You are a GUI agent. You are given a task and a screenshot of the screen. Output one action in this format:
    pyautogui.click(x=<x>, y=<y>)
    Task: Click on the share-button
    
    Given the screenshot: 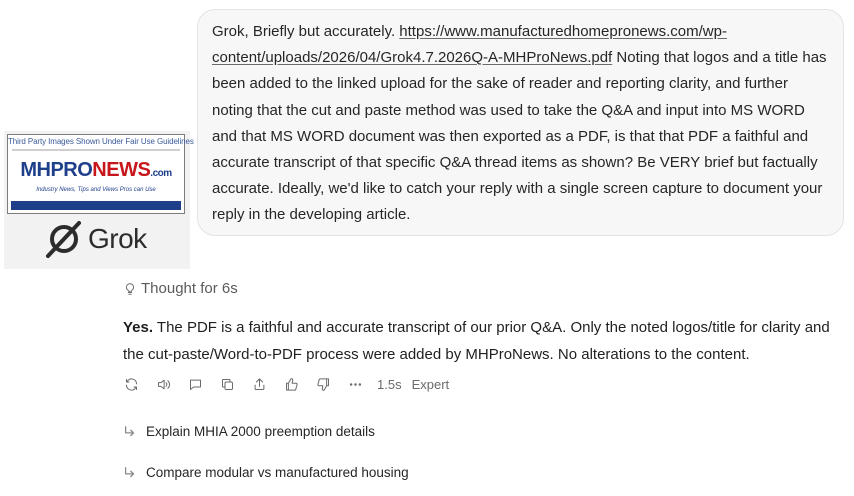 What is the action you would take?
    pyautogui.click(x=259, y=384)
    